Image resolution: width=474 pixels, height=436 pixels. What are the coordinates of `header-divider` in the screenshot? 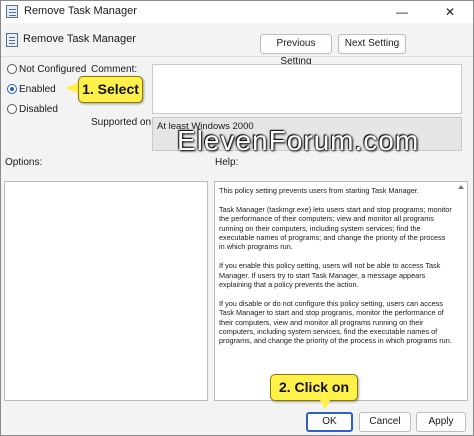 It's located at (237, 56).